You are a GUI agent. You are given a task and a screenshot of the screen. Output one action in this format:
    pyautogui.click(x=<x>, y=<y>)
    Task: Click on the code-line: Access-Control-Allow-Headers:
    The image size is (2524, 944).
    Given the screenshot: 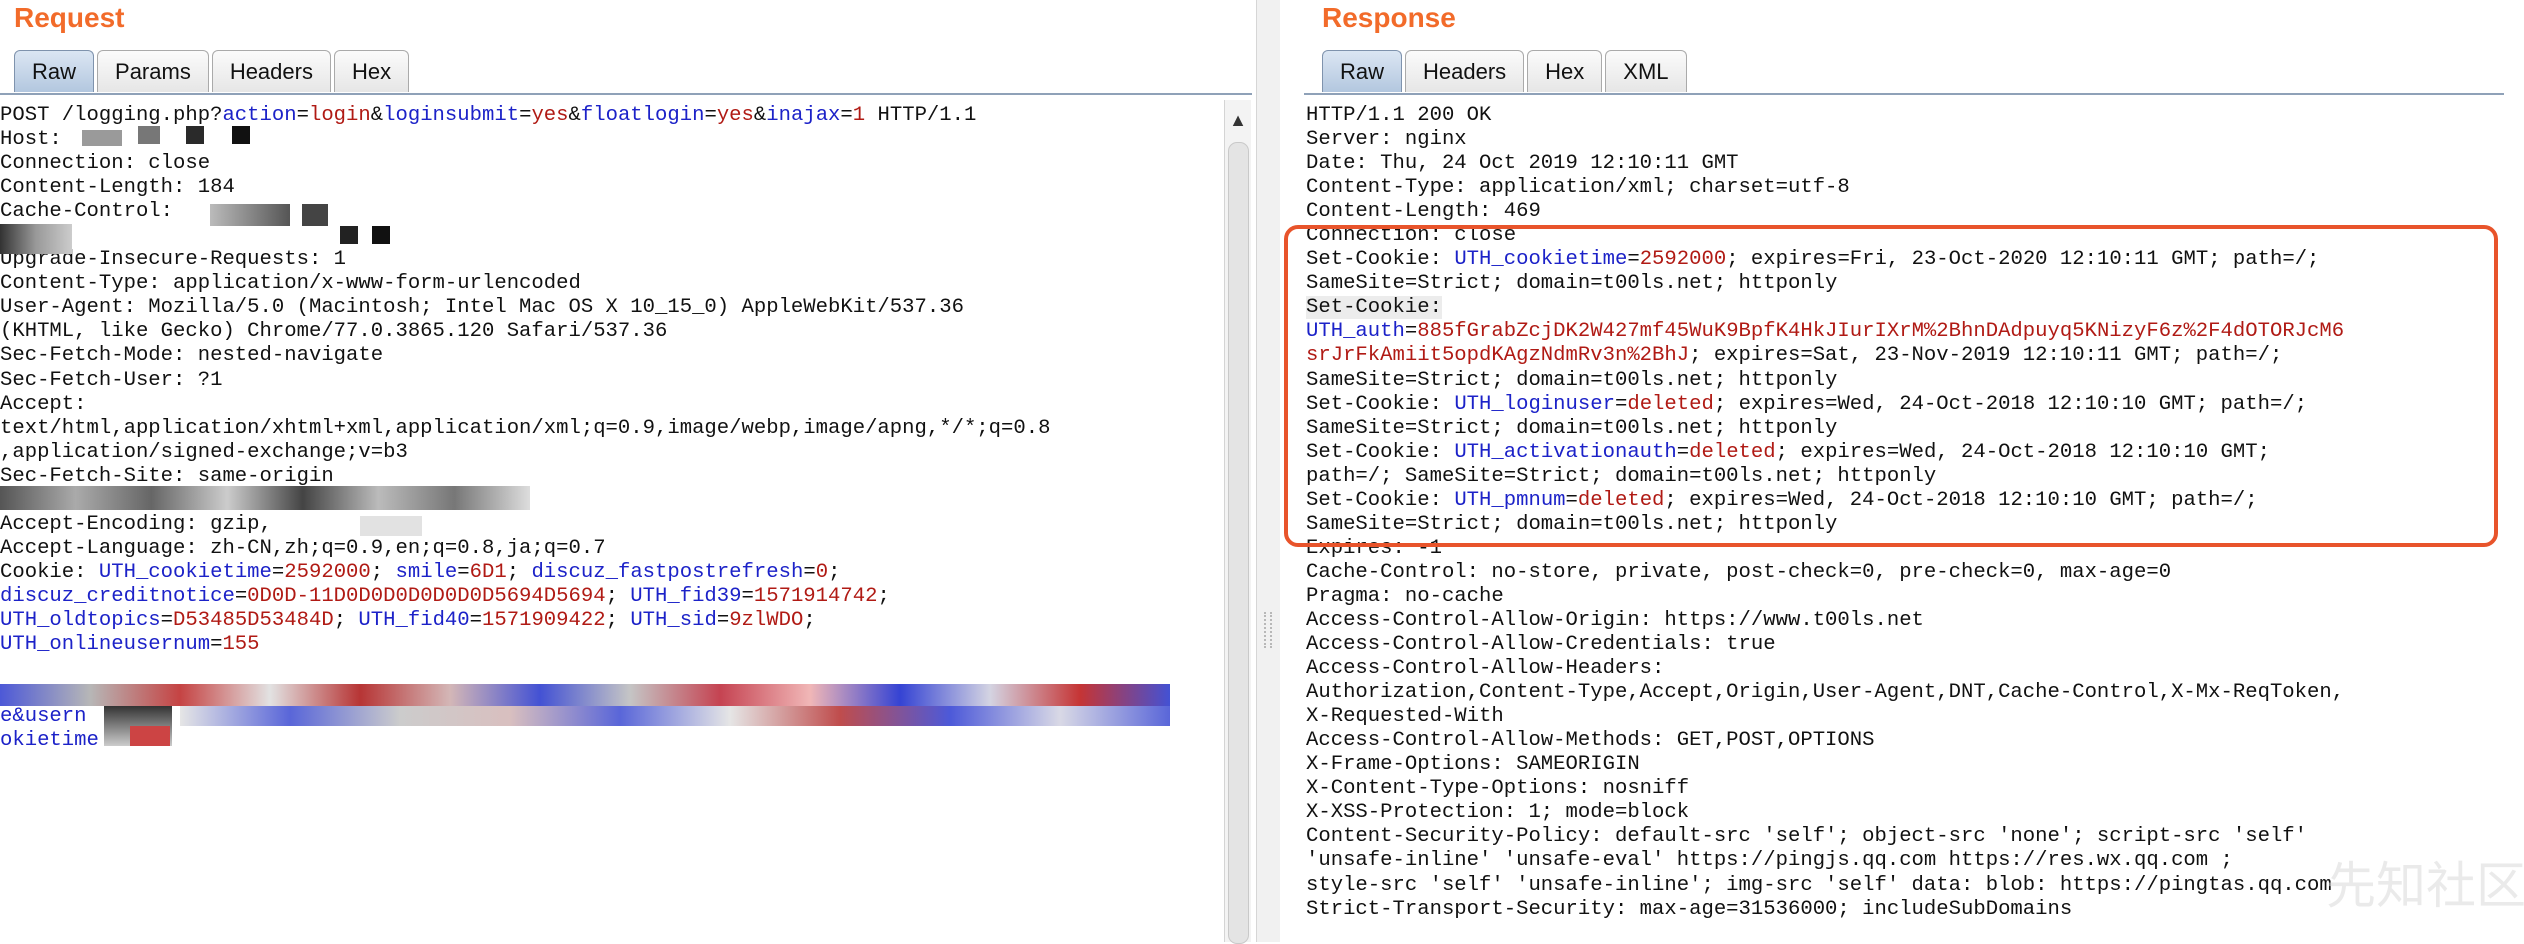 What is the action you would take?
    pyautogui.click(x=1911, y=669)
    